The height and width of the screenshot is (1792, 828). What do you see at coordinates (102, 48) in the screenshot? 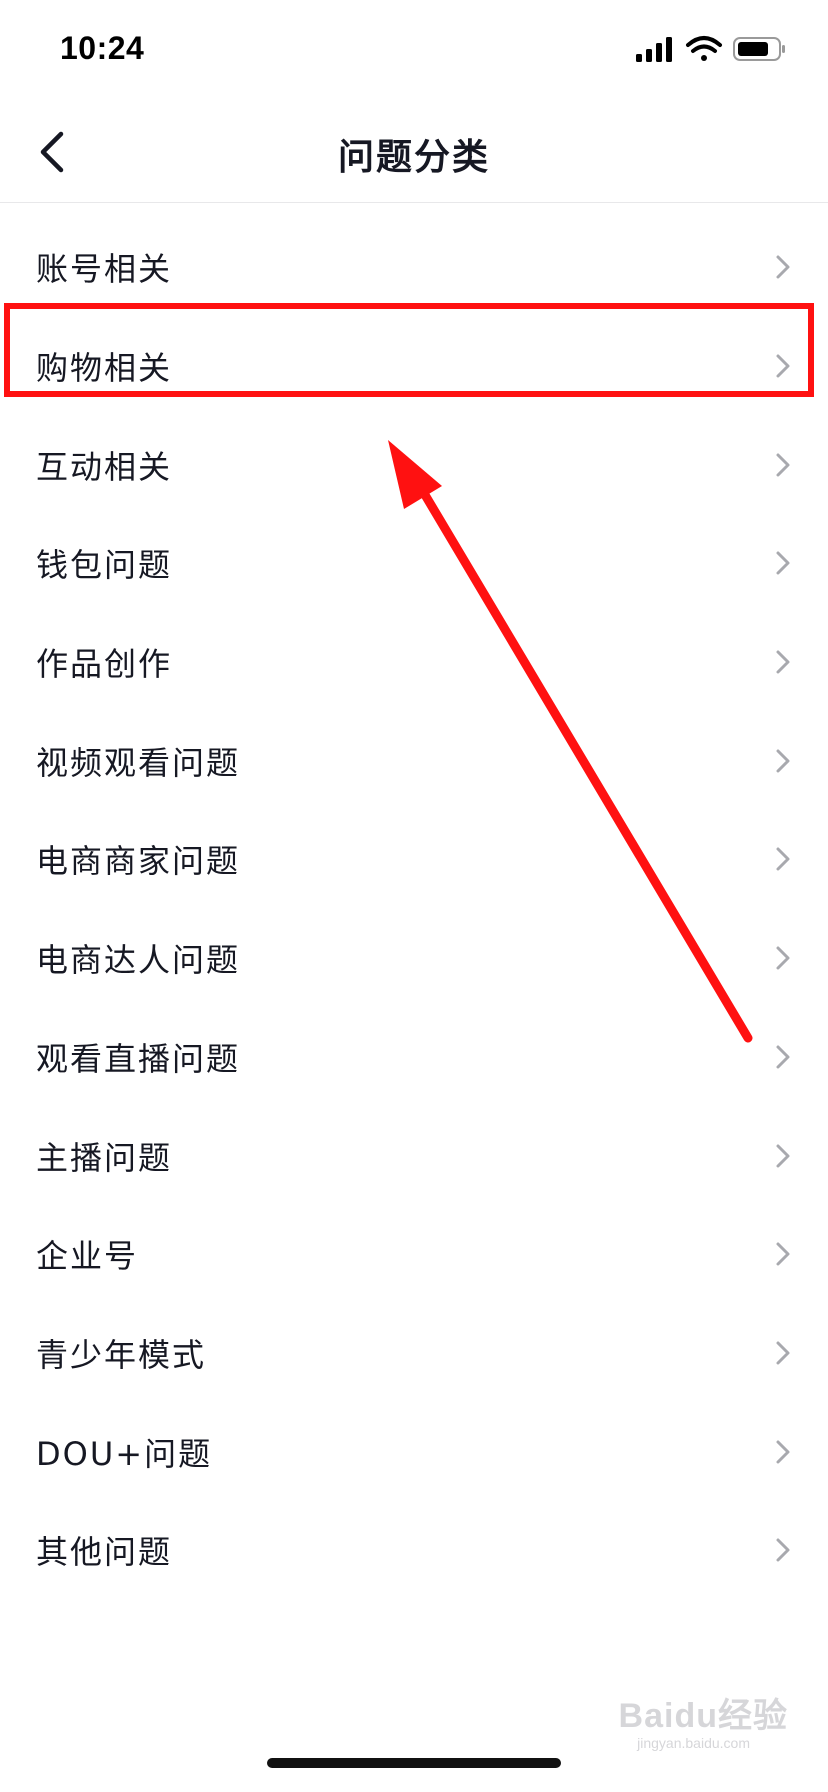
I see `status-time: 10:24` at bounding box center [102, 48].